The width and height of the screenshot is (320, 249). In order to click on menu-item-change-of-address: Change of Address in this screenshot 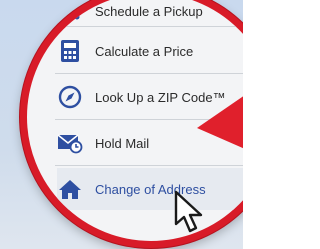, I will do `click(150, 189)`.